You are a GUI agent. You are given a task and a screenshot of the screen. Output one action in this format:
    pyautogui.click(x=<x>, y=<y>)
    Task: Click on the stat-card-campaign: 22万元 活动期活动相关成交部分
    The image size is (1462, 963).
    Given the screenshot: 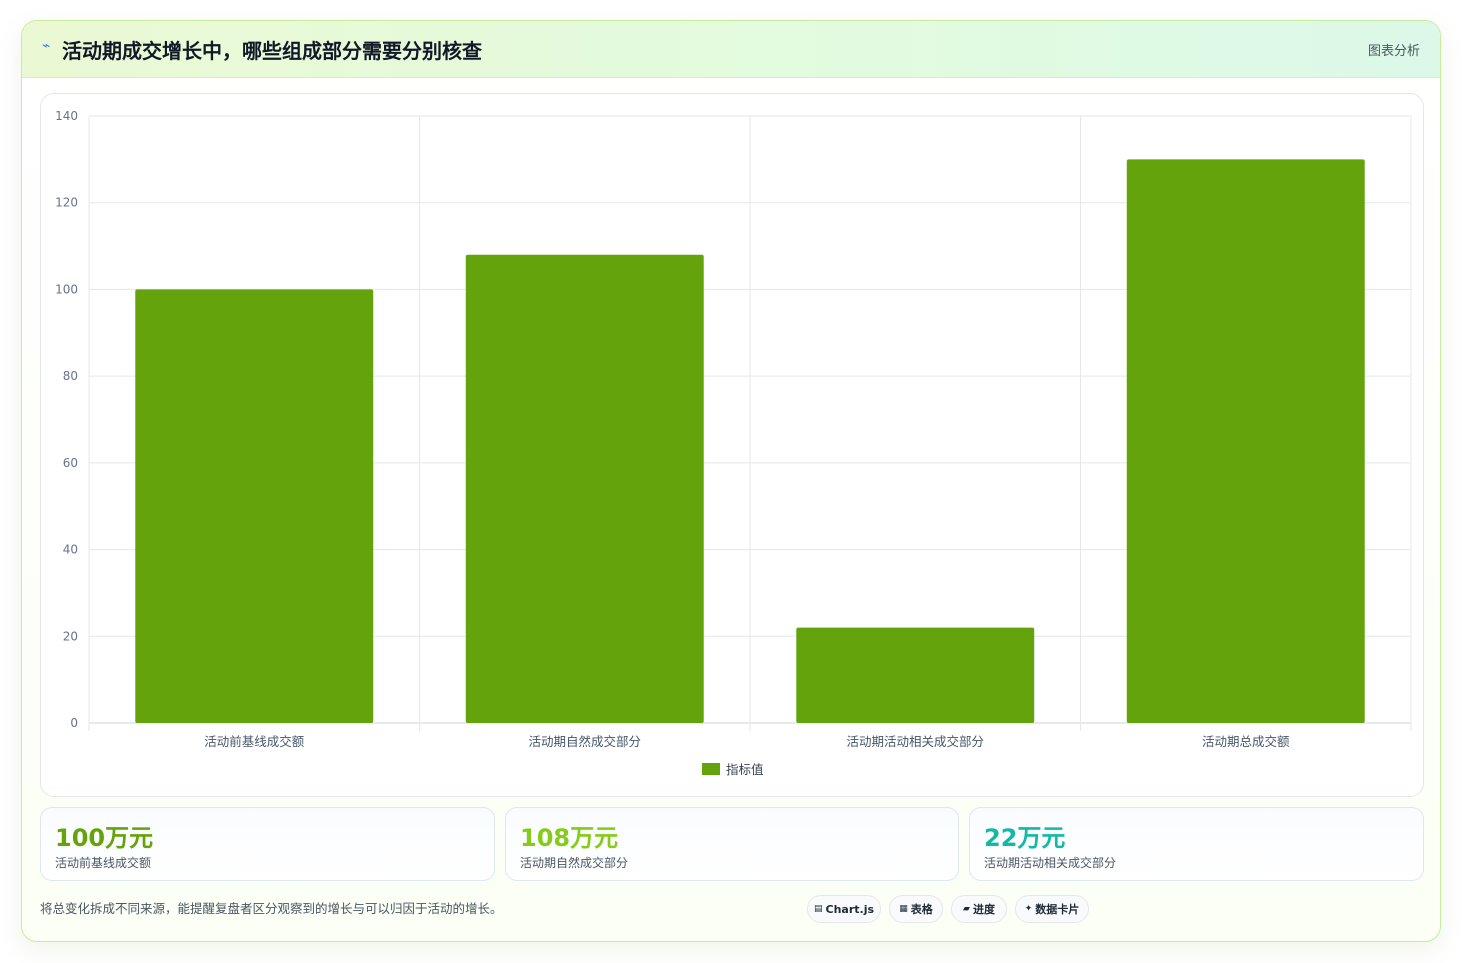 What is the action you would take?
    pyautogui.click(x=1196, y=844)
    